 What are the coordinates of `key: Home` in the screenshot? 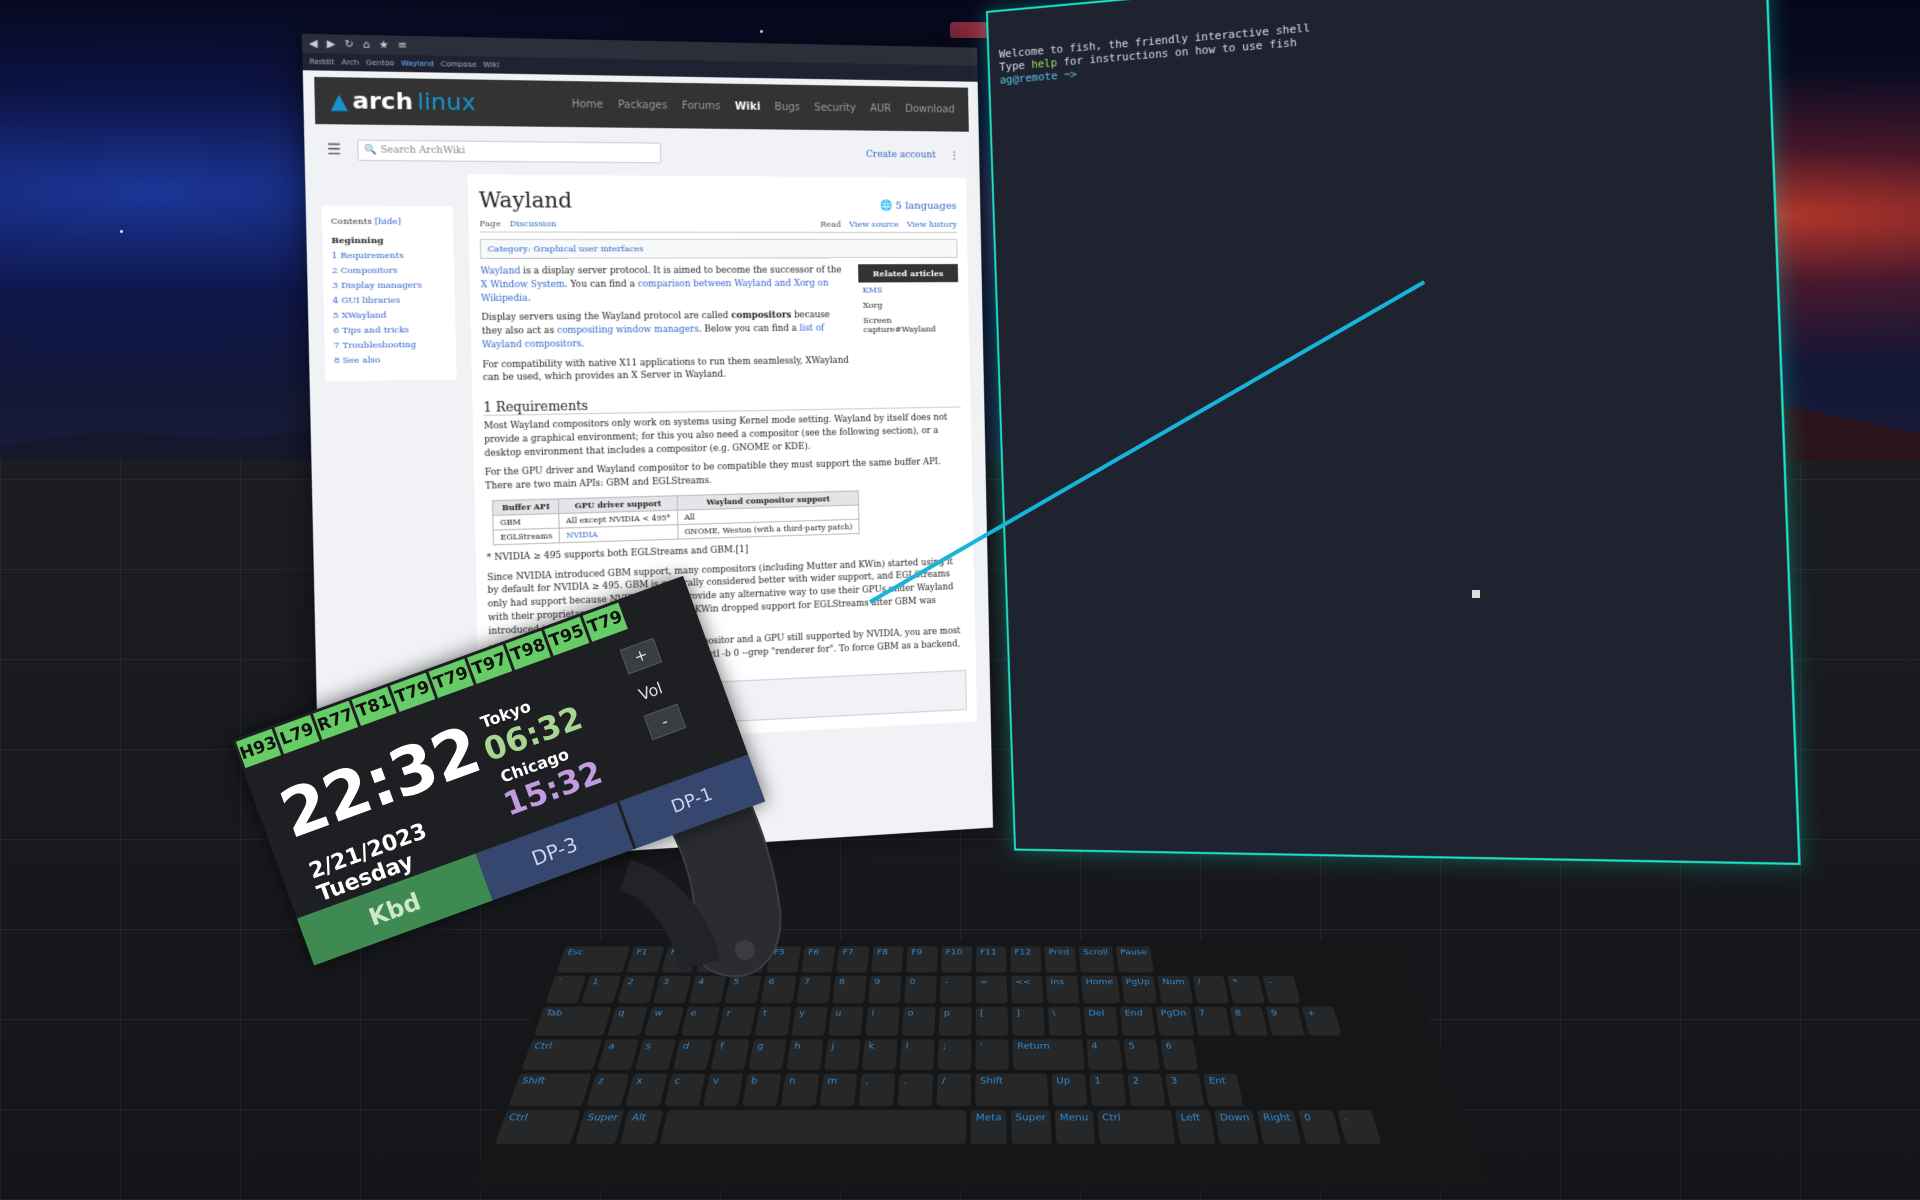 It's located at (1100, 989).